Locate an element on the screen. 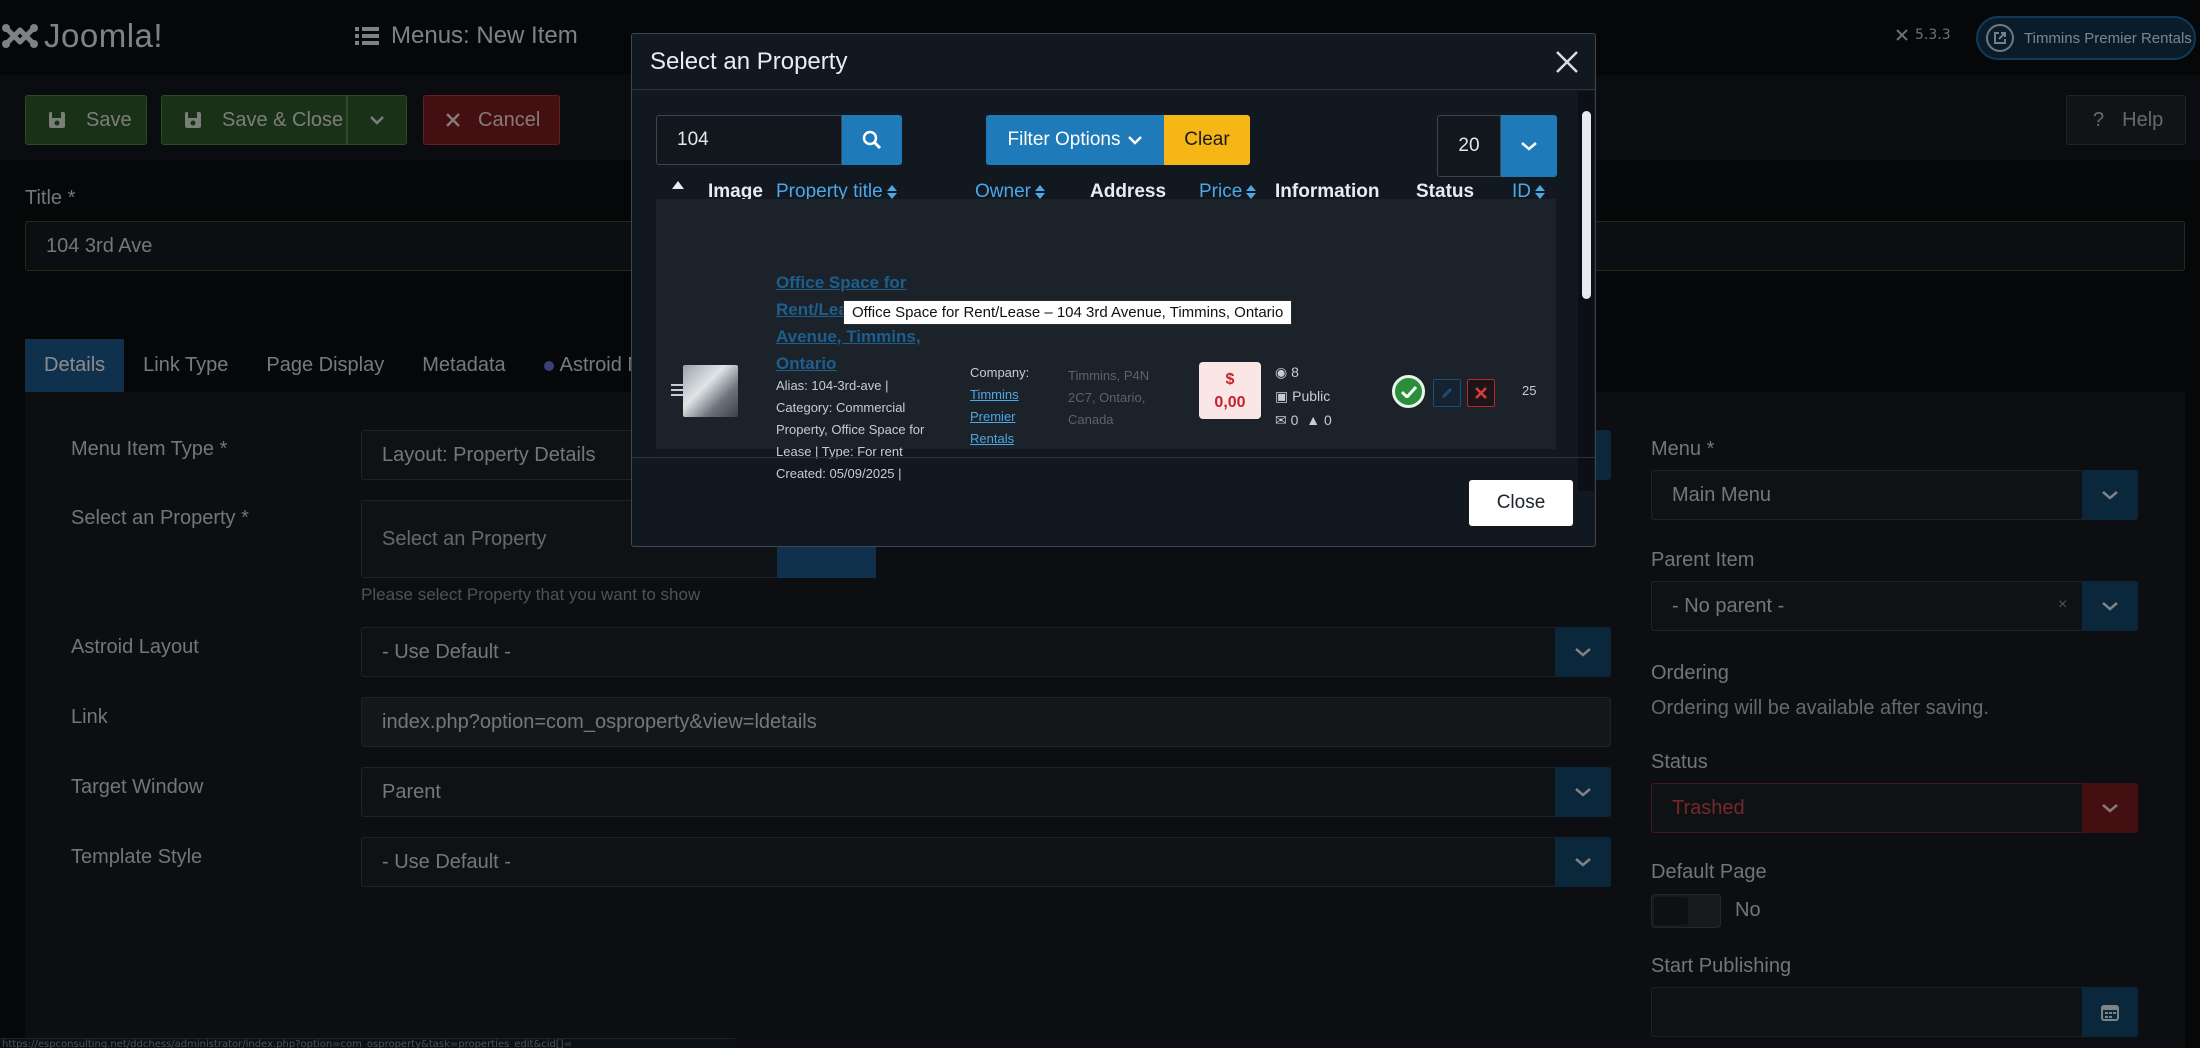  hits-count: 8 is located at coordinates (1295, 372).